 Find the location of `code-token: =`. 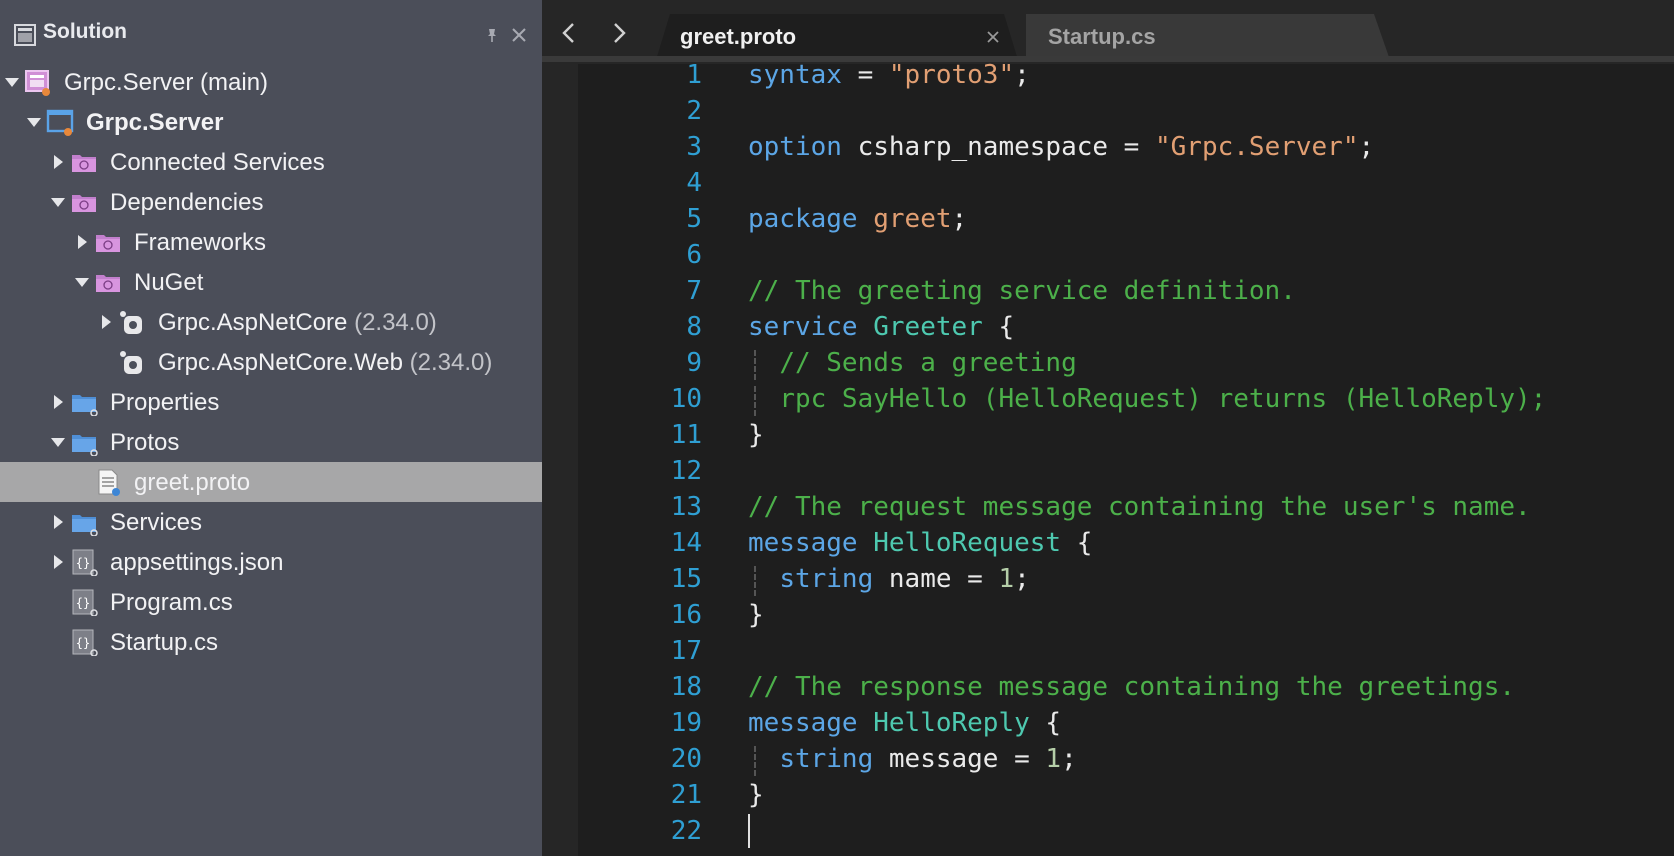

code-token: = is located at coordinates (865, 75).